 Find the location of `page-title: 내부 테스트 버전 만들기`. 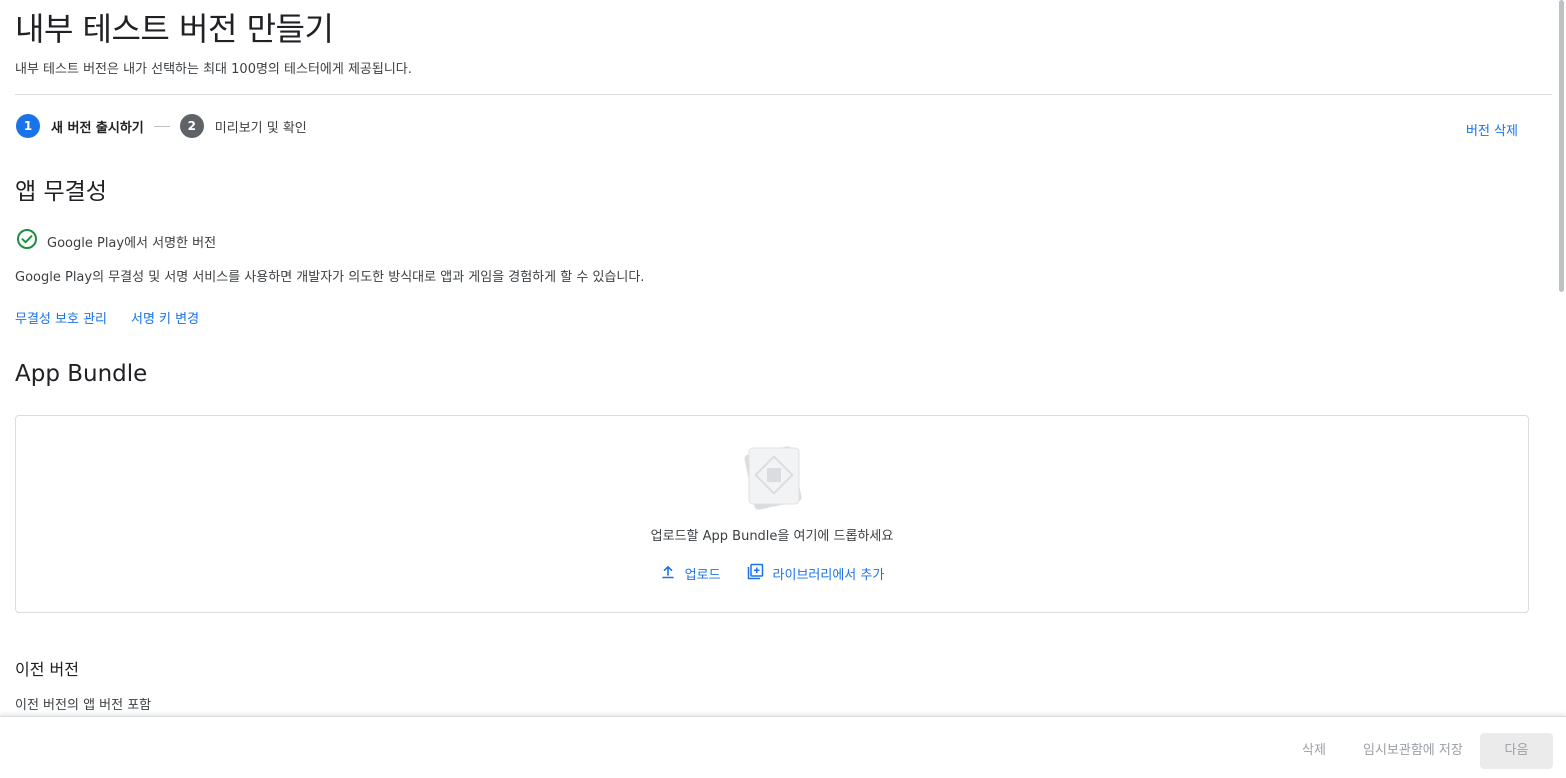

page-title: 내부 테스트 버전 만들기 is located at coordinates (174, 29).